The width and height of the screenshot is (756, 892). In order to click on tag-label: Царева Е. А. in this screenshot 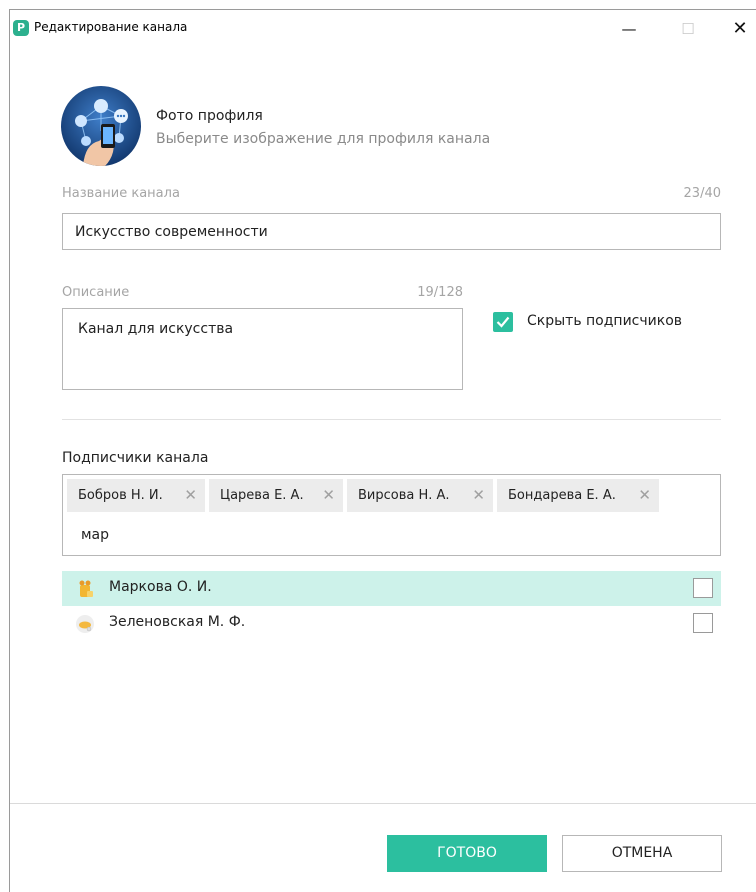, I will do `click(262, 495)`.